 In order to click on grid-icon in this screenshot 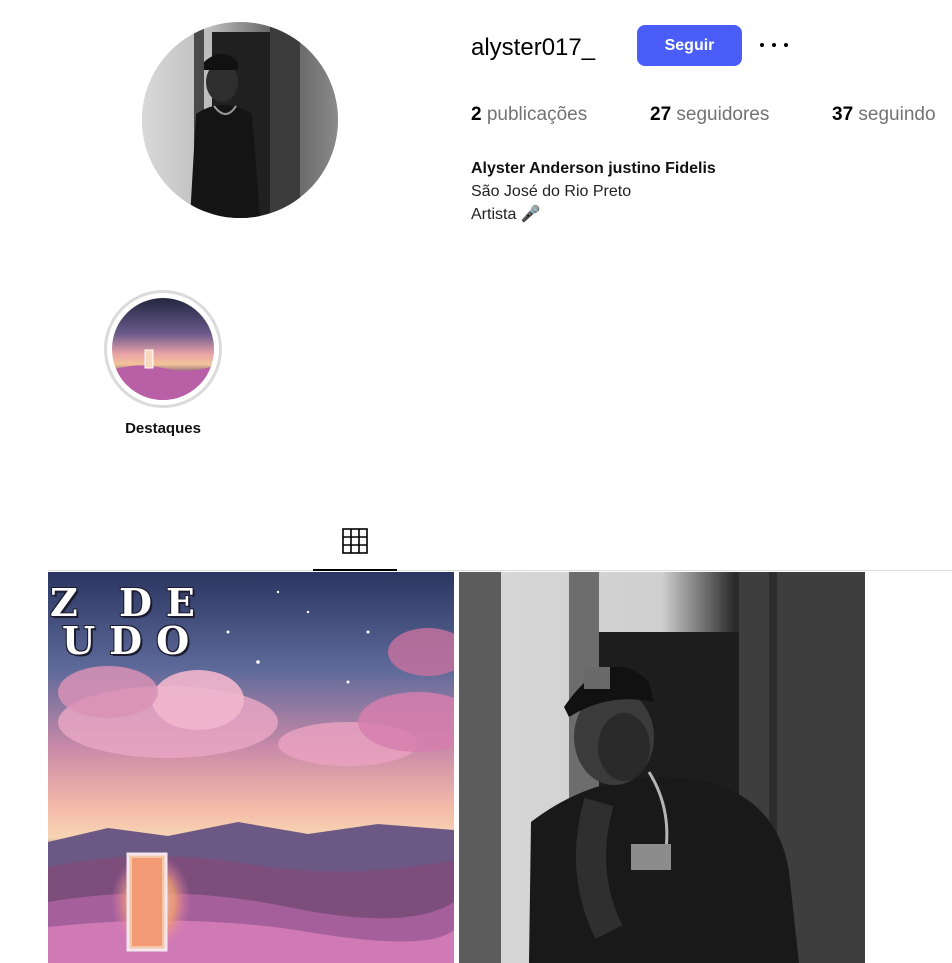, I will do `click(355, 541)`.